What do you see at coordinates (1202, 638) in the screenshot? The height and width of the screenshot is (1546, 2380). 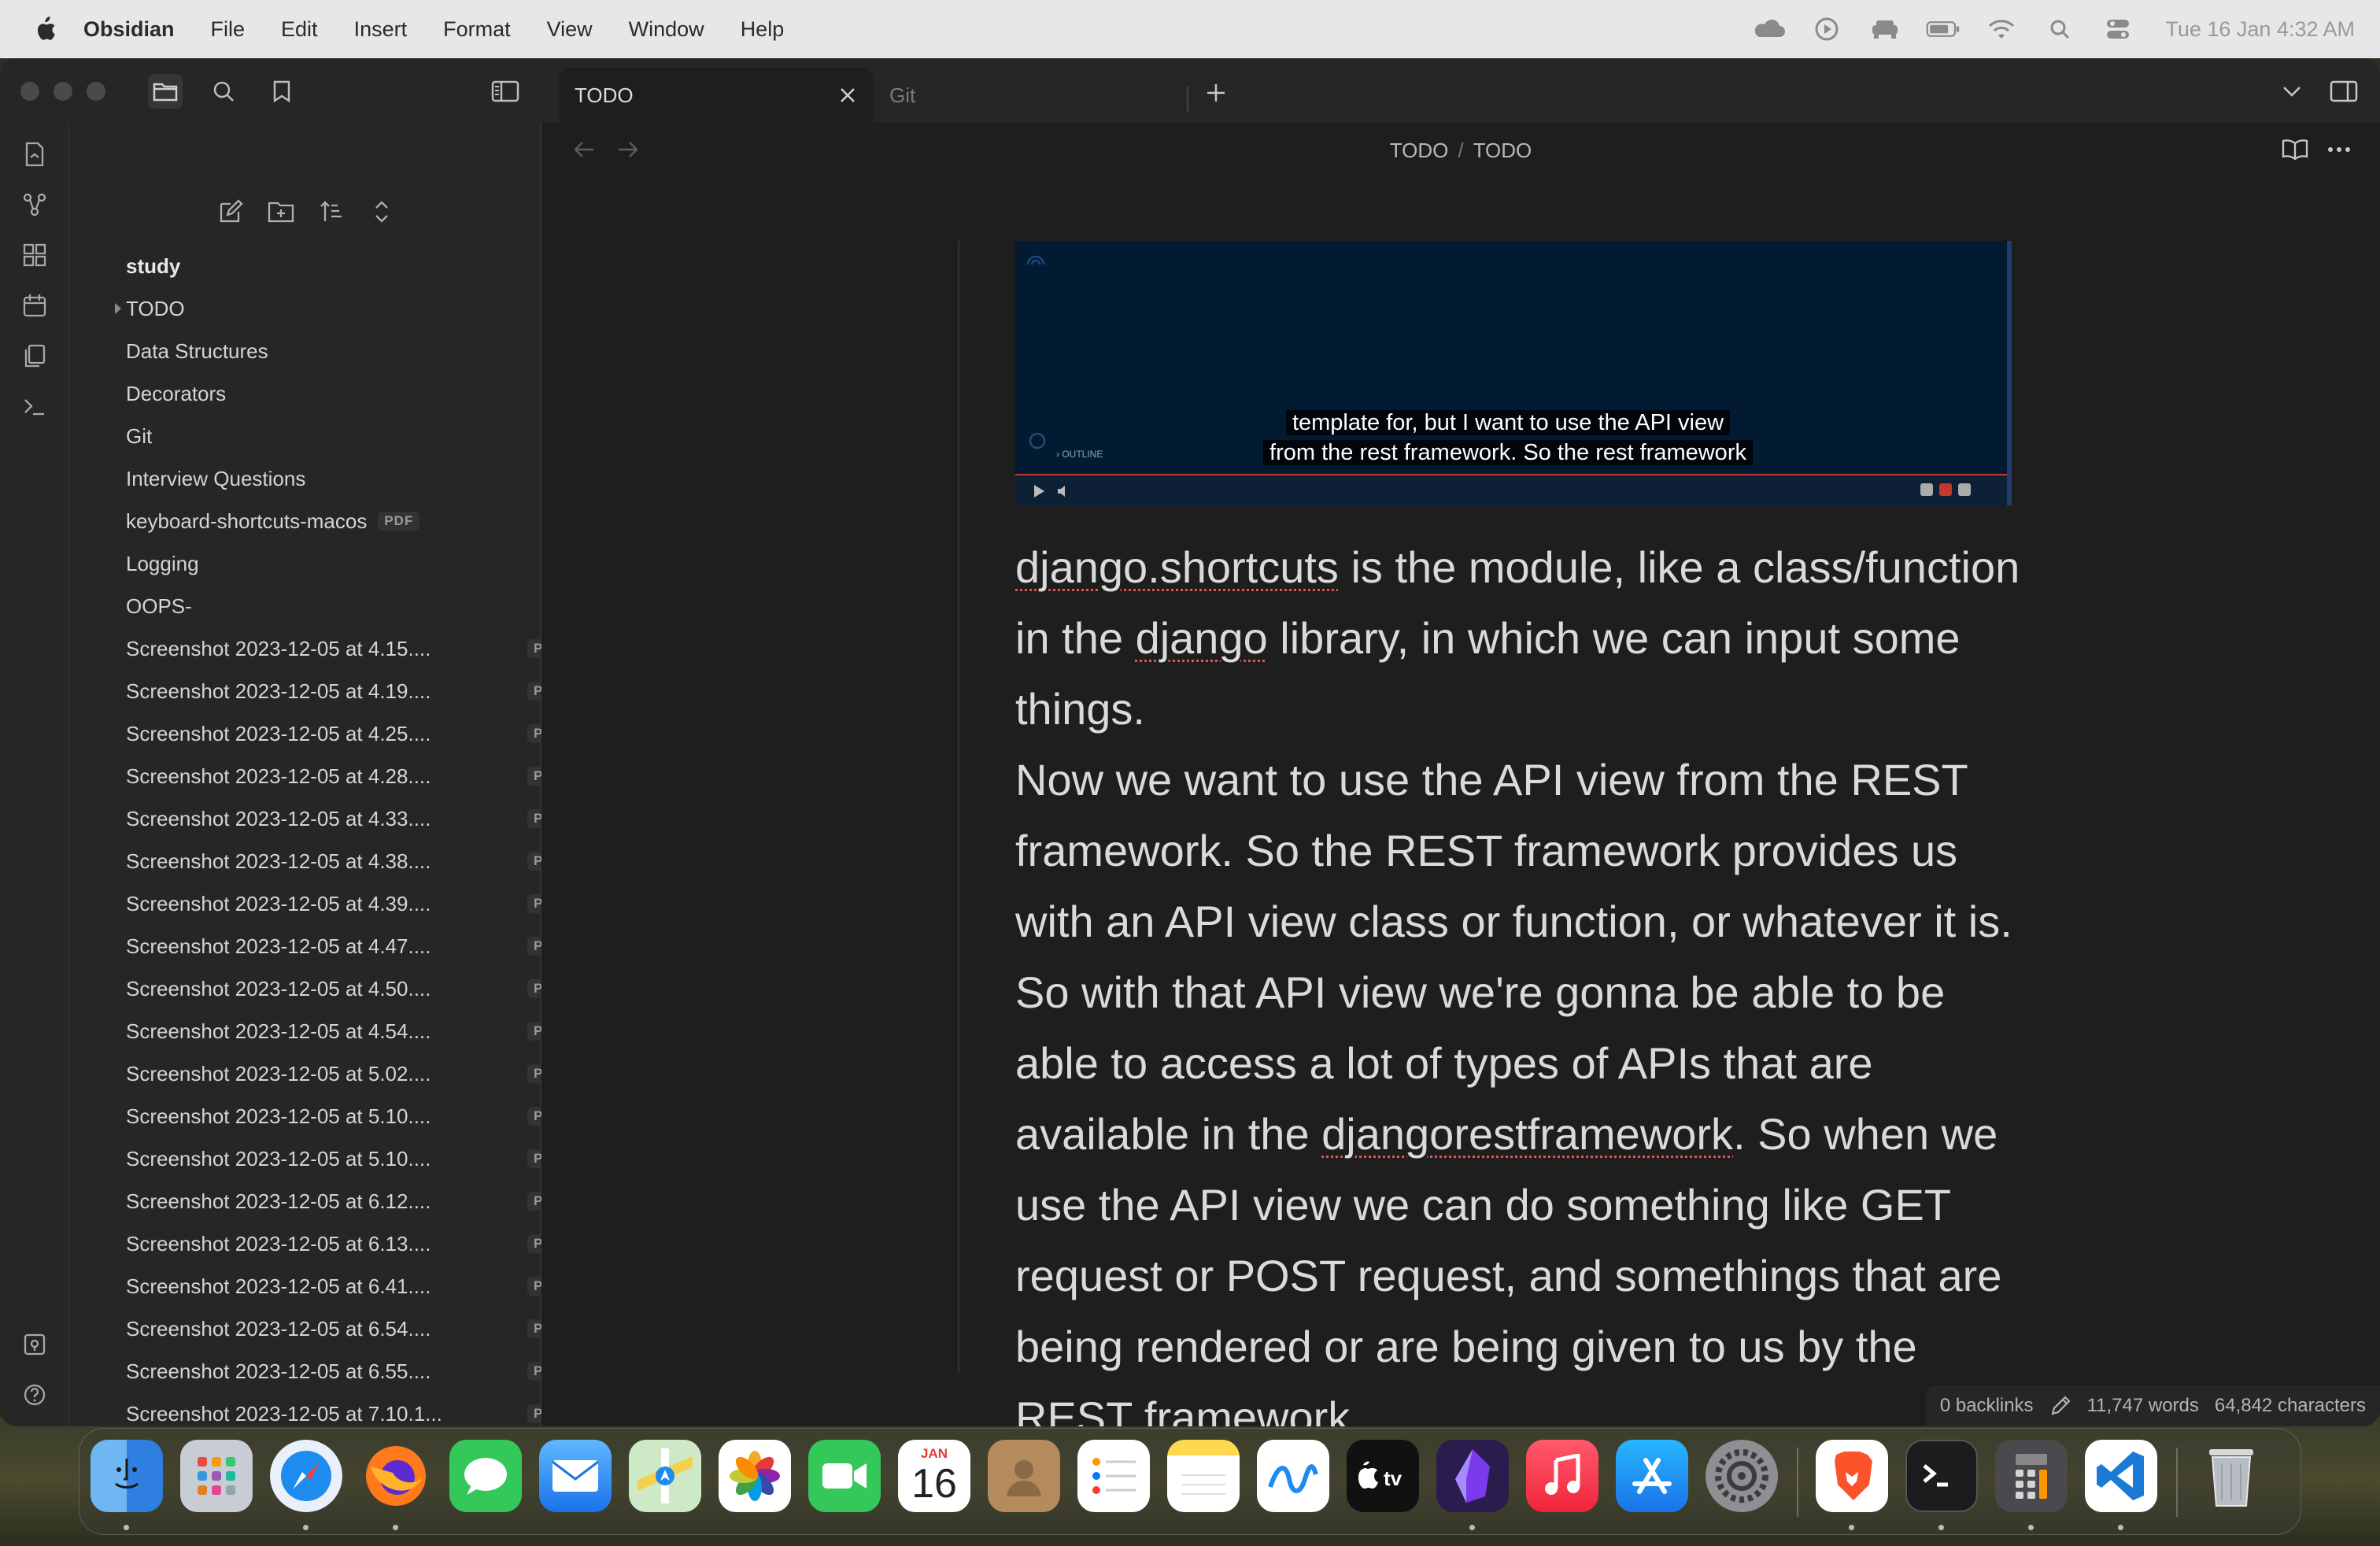 I see `spellcheck-word: django` at bounding box center [1202, 638].